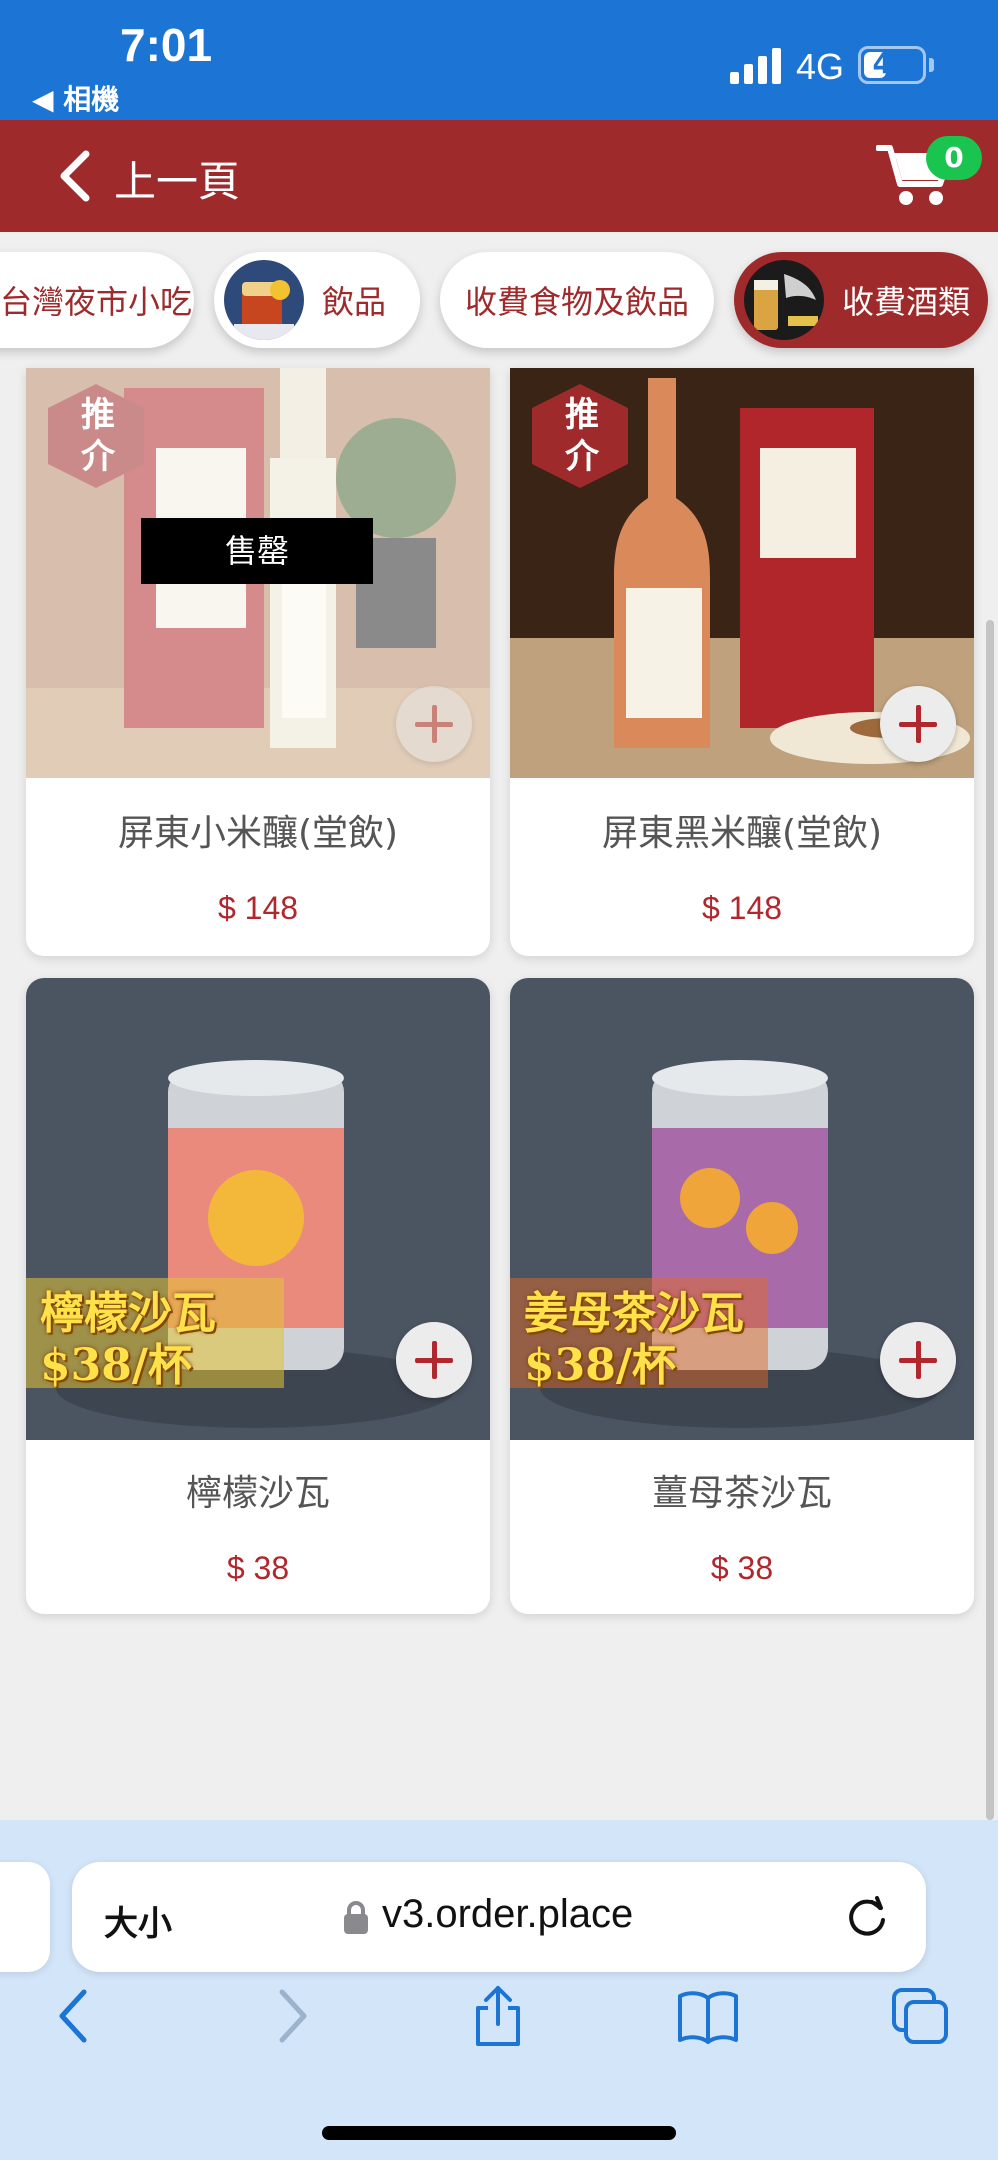  What do you see at coordinates (128, 1313) in the screenshot?
I see `product-overlay-title: 檸檬沙瓦` at bounding box center [128, 1313].